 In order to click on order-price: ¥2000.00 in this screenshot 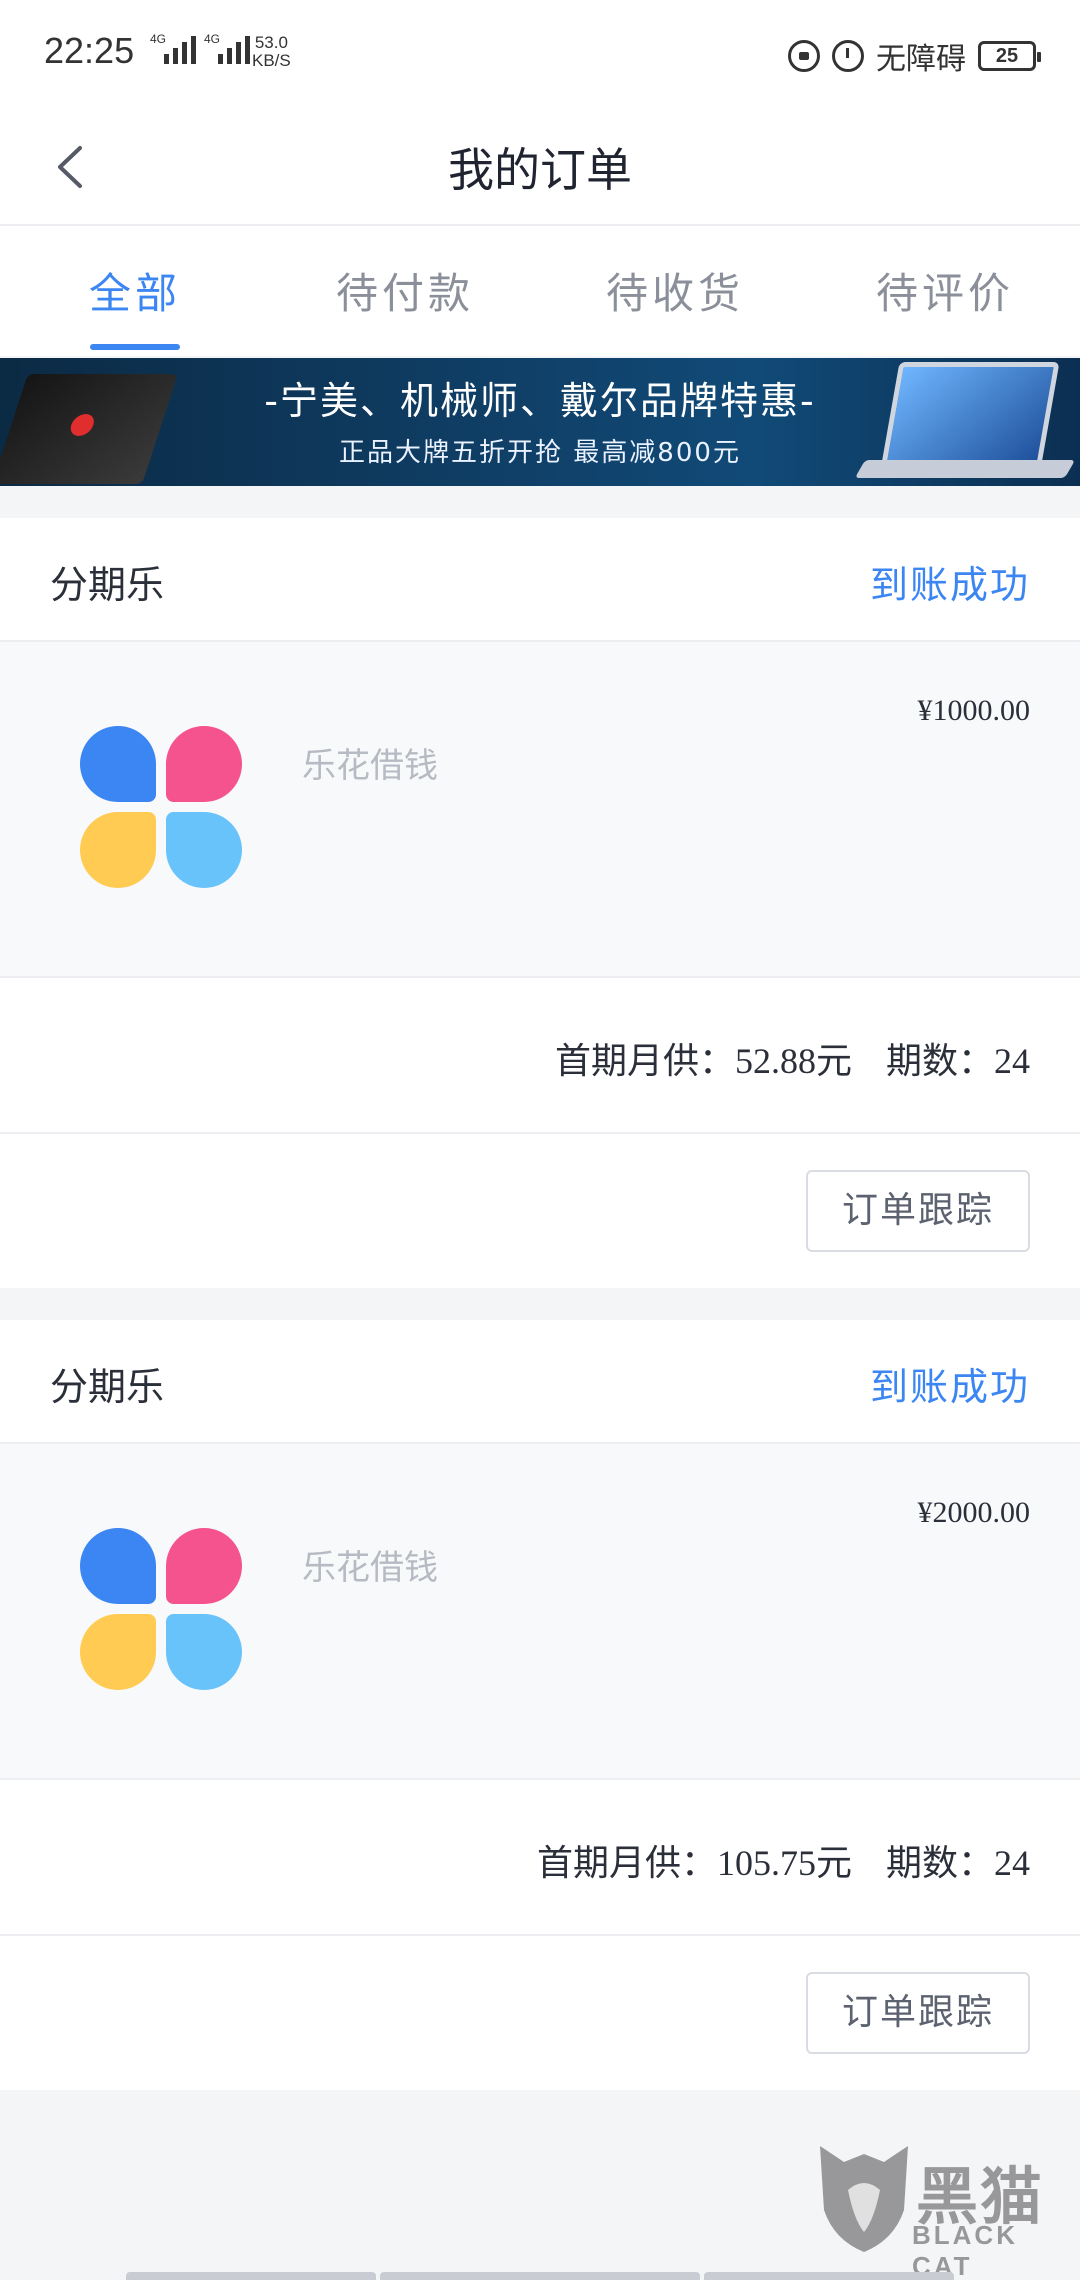, I will do `click(974, 1512)`.